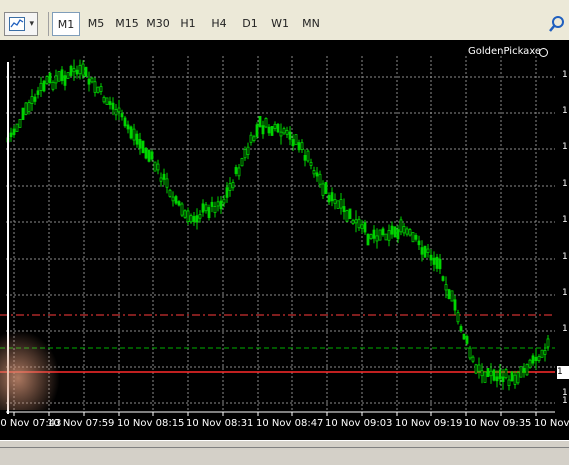 The image size is (569, 465). Describe the element at coordinates (158, 24) in the screenshot. I see `timeframe-m30-button: M30` at that location.